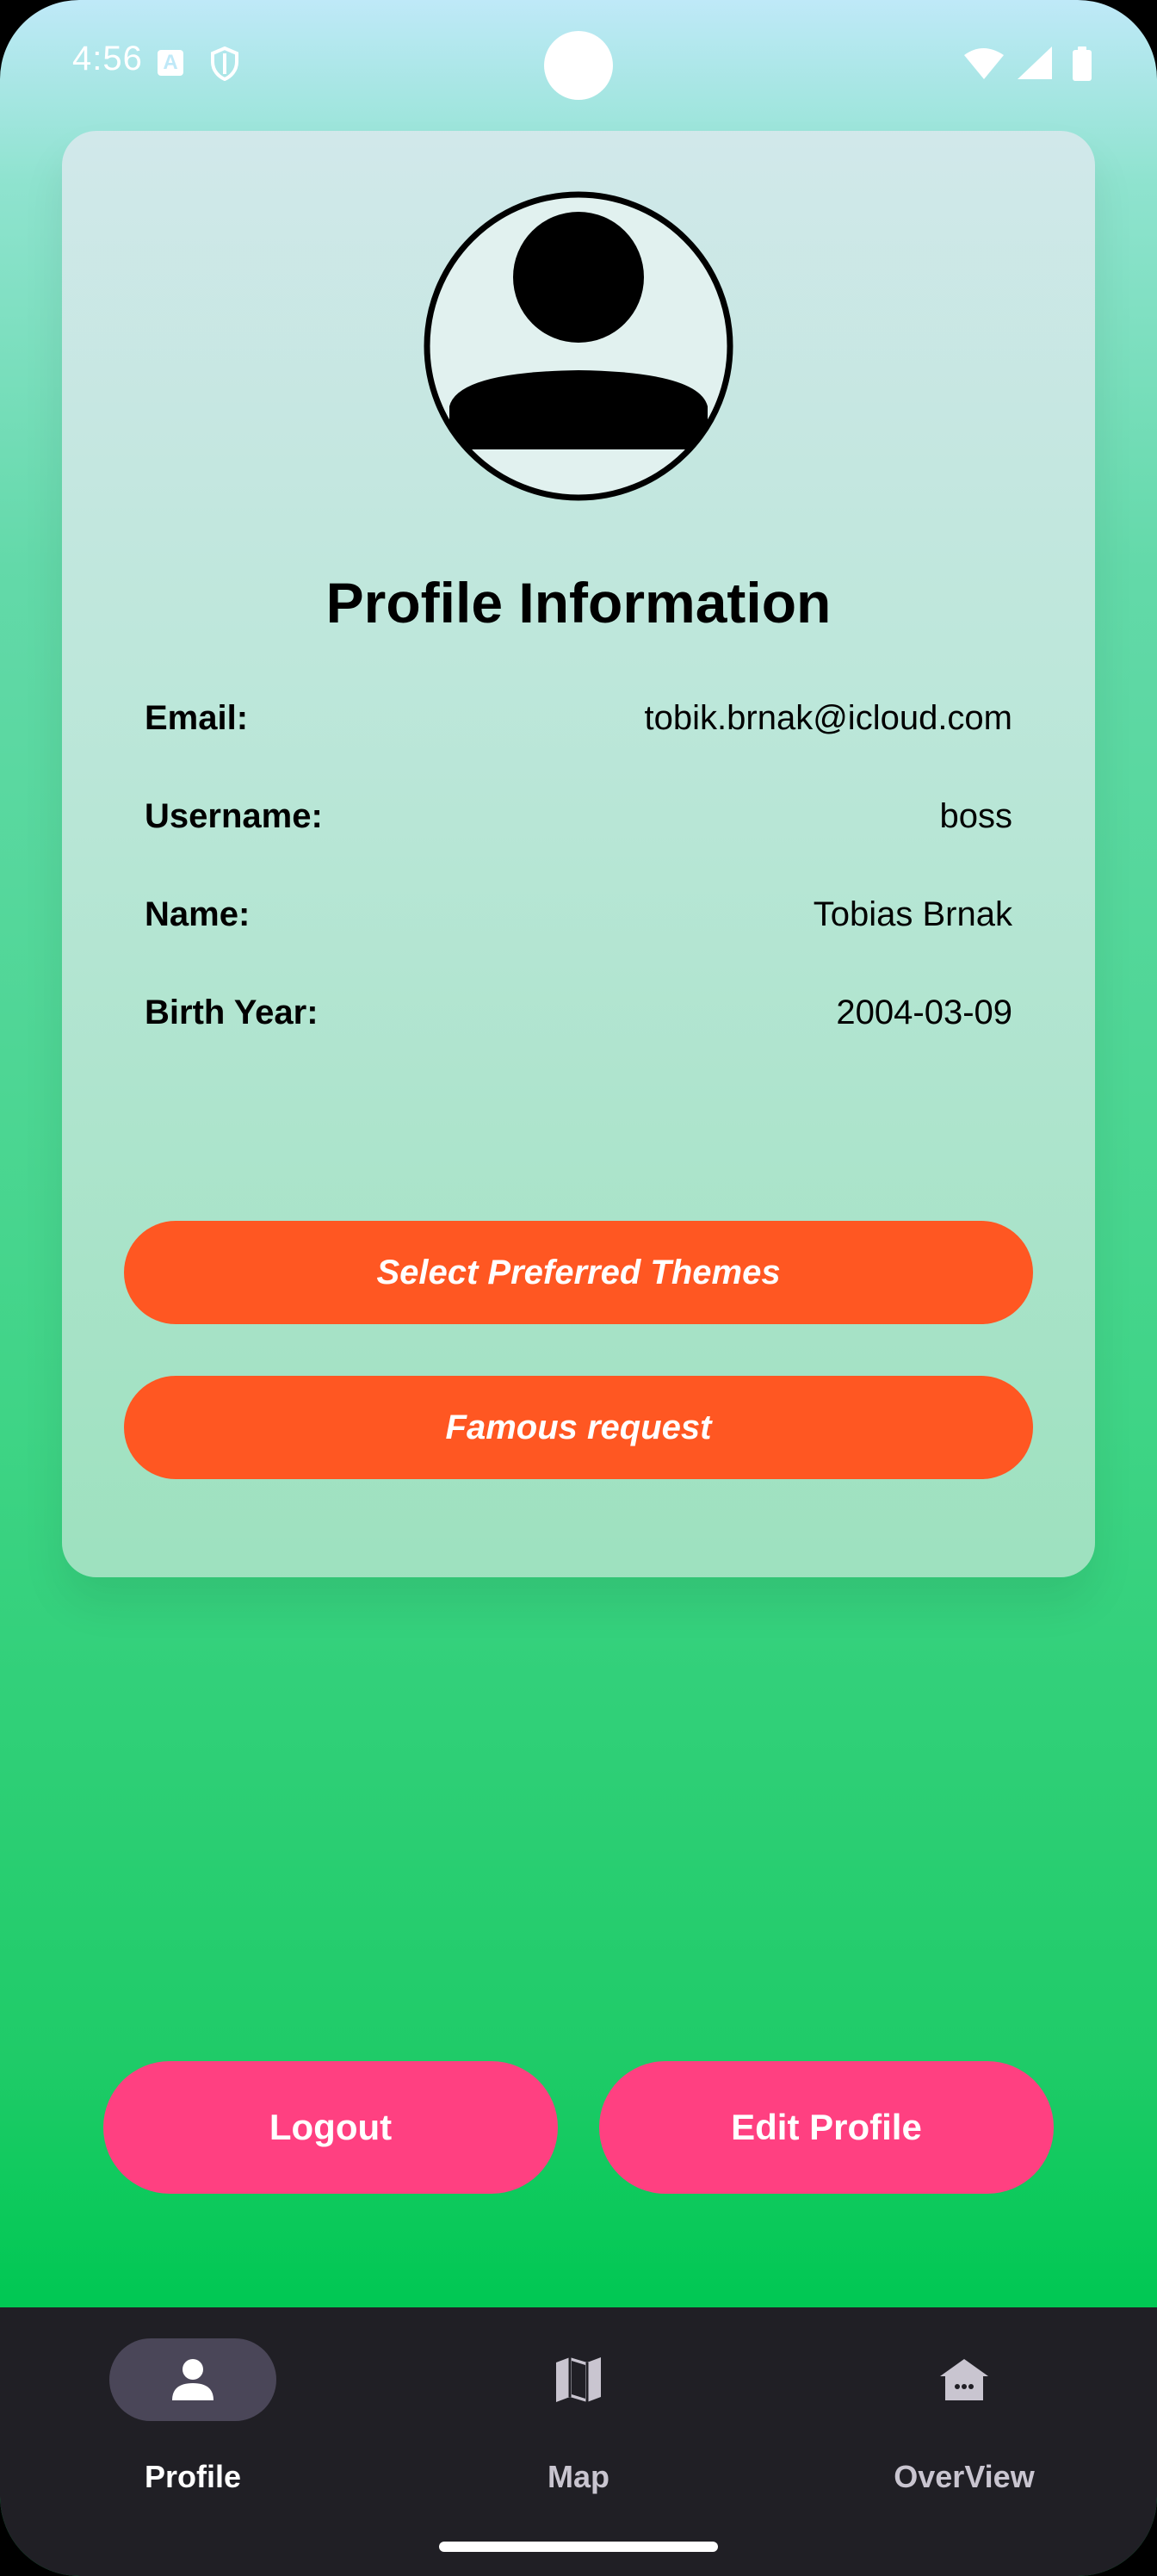 The height and width of the screenshot is (2576, 1157). I want to click on status-right-icons, so click(1028, 64).